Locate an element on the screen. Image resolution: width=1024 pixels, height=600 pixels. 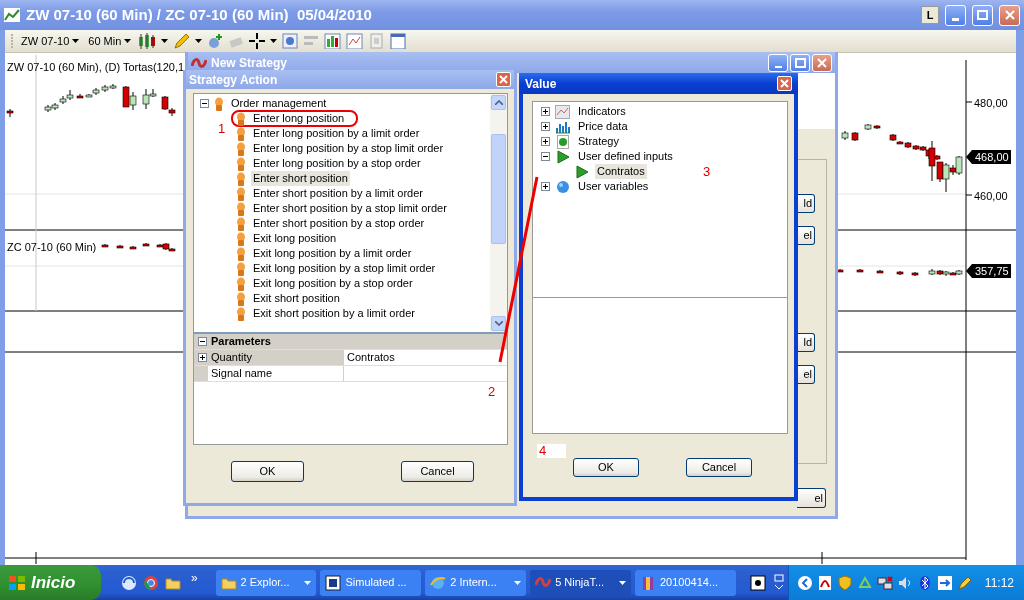
maximize-icon is located at coordinates (982, 15).